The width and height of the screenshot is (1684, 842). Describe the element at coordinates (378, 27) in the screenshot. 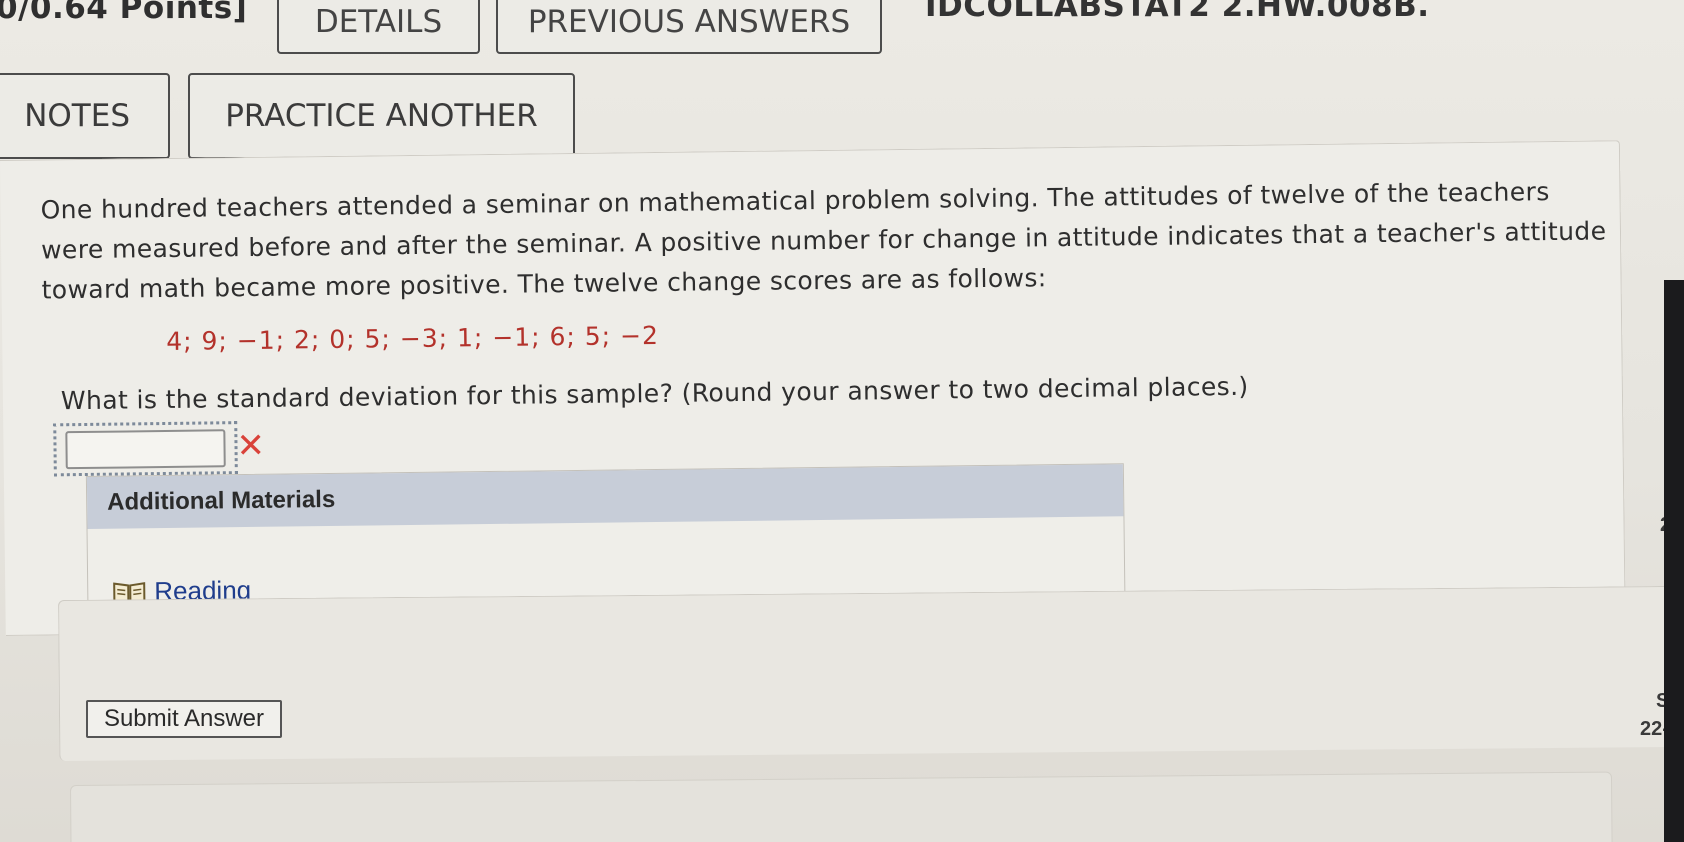

I see `details-button: DETAILS` at that location.